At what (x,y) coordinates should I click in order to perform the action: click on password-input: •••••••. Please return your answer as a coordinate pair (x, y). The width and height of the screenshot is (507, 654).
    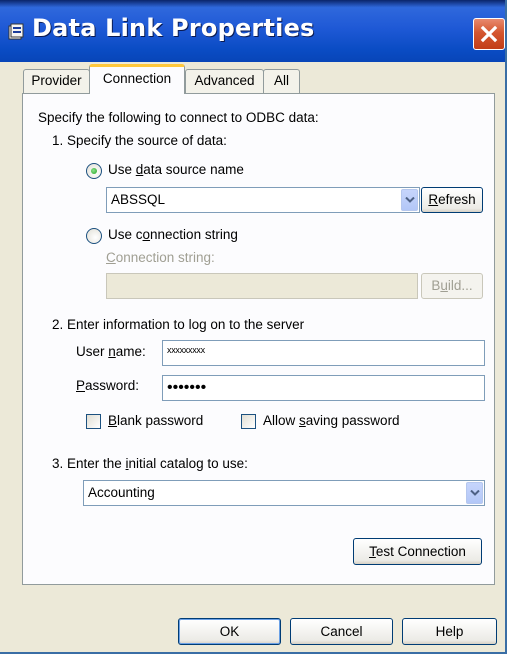
    Looking at the image, I should click on (323, 388).